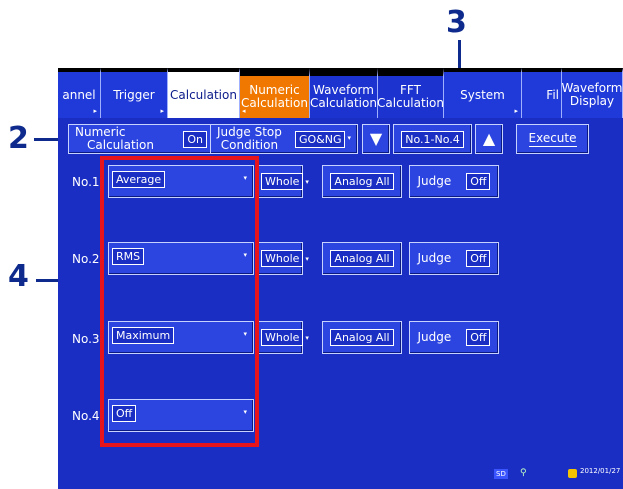 This screenshot has height=489, width=623. I want to click on tab-calculation-label: Calculation, so click(203, 94).